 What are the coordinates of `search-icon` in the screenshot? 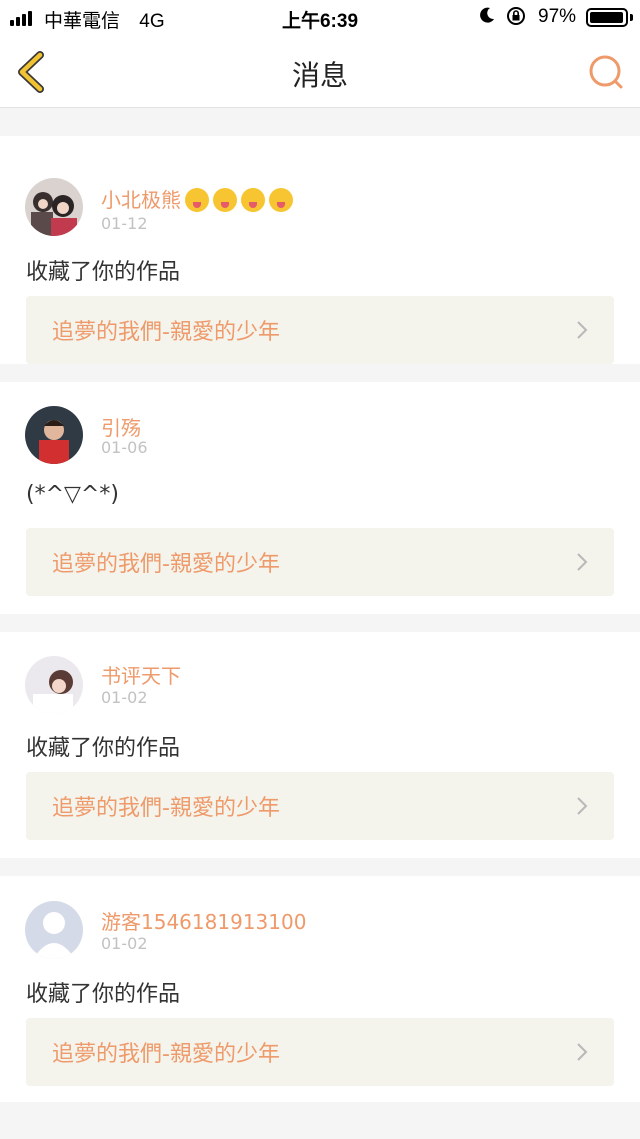 It's located at (606, 72).